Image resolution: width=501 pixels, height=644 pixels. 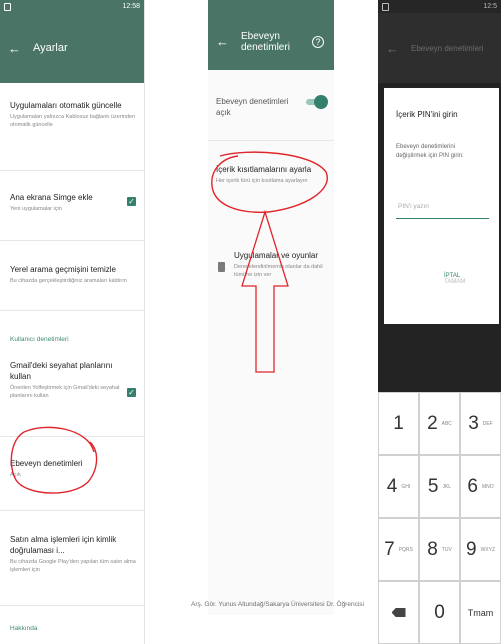 I want to click on key-9: 9 WXYZ, so click(x=480, y=549).